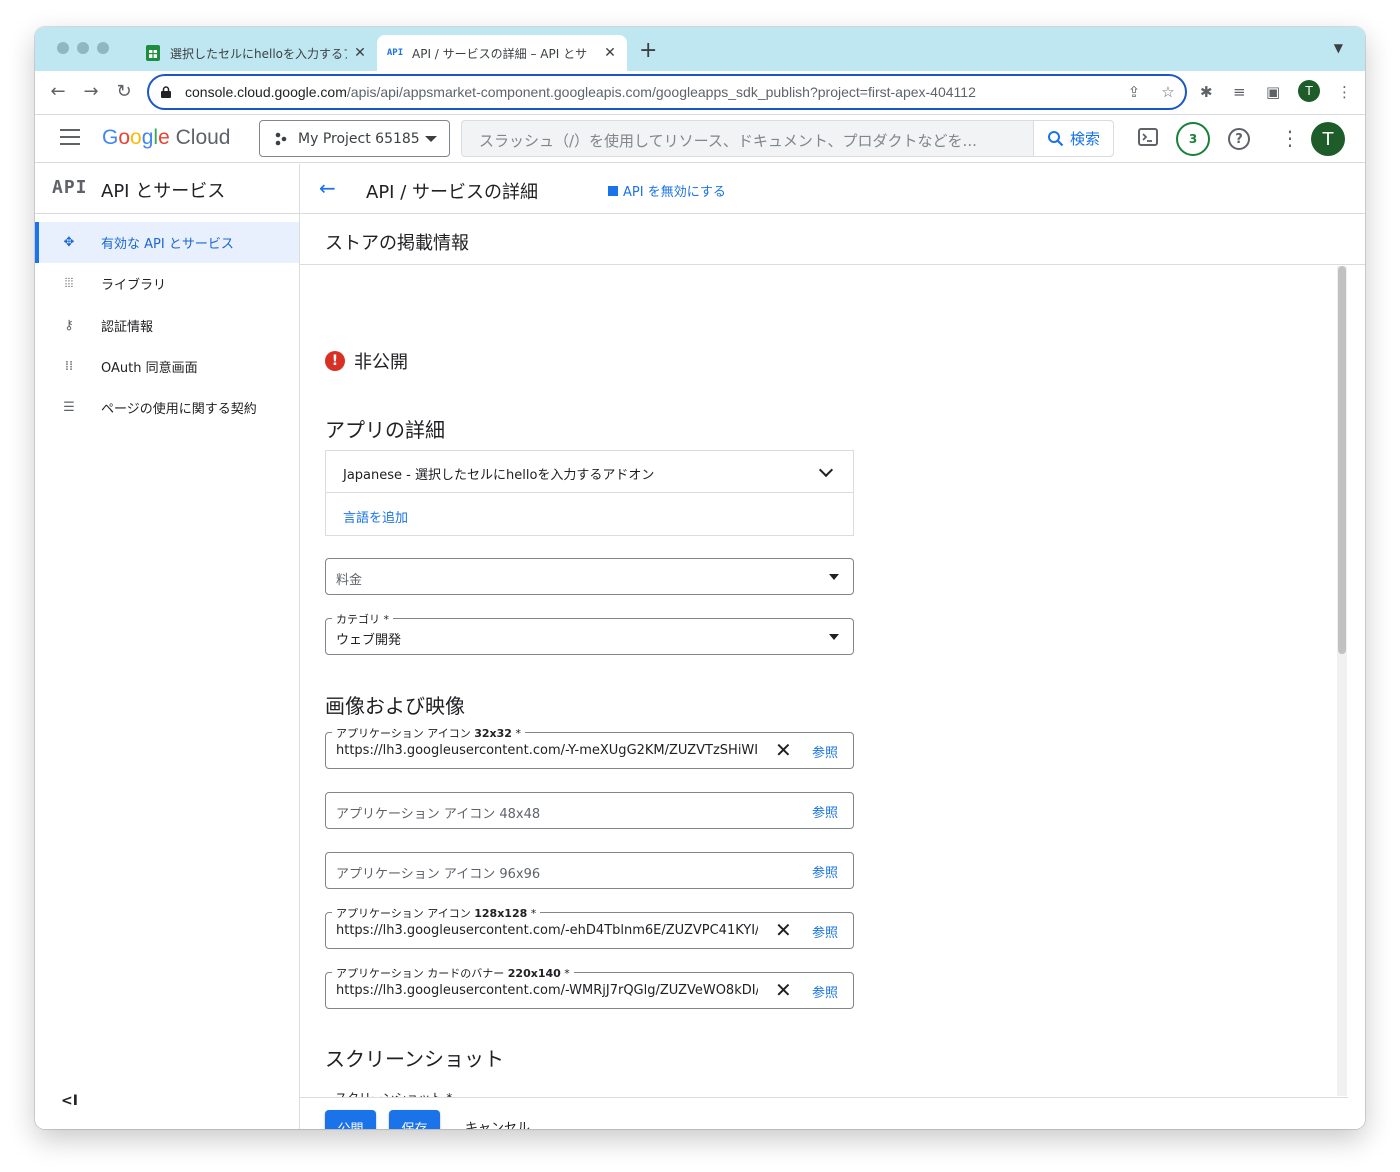 This screenshot has height=1172, width=1400. I want to click on pricing-select: 料金, so click(589, 576).